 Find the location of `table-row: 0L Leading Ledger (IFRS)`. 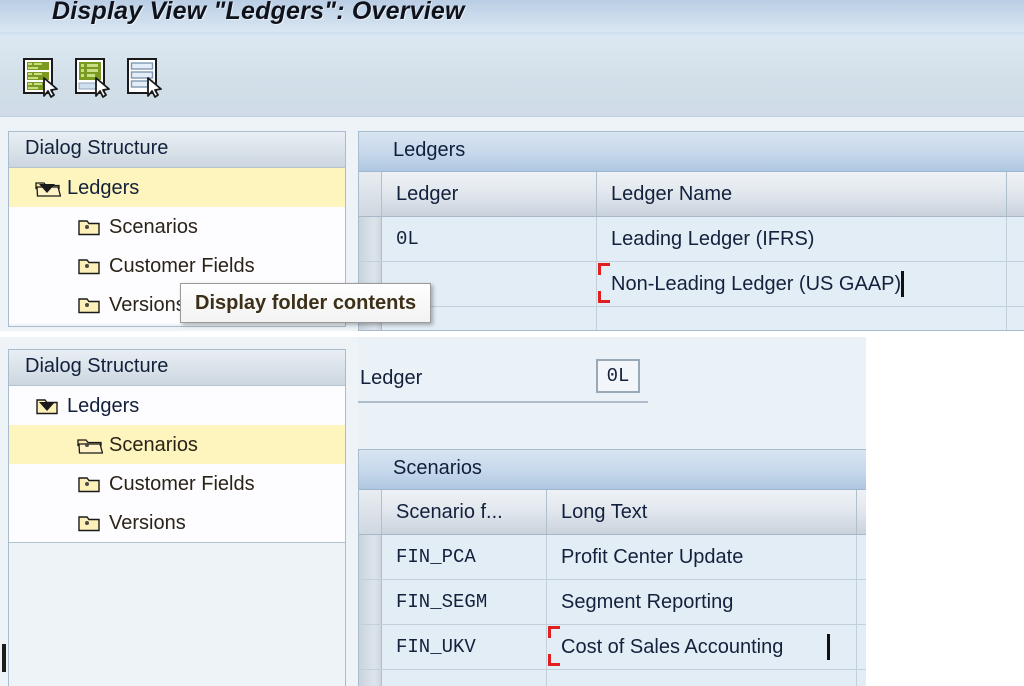

table-row: 0L Leading Ledger (IFRS) is located at coordinates (691, 239).